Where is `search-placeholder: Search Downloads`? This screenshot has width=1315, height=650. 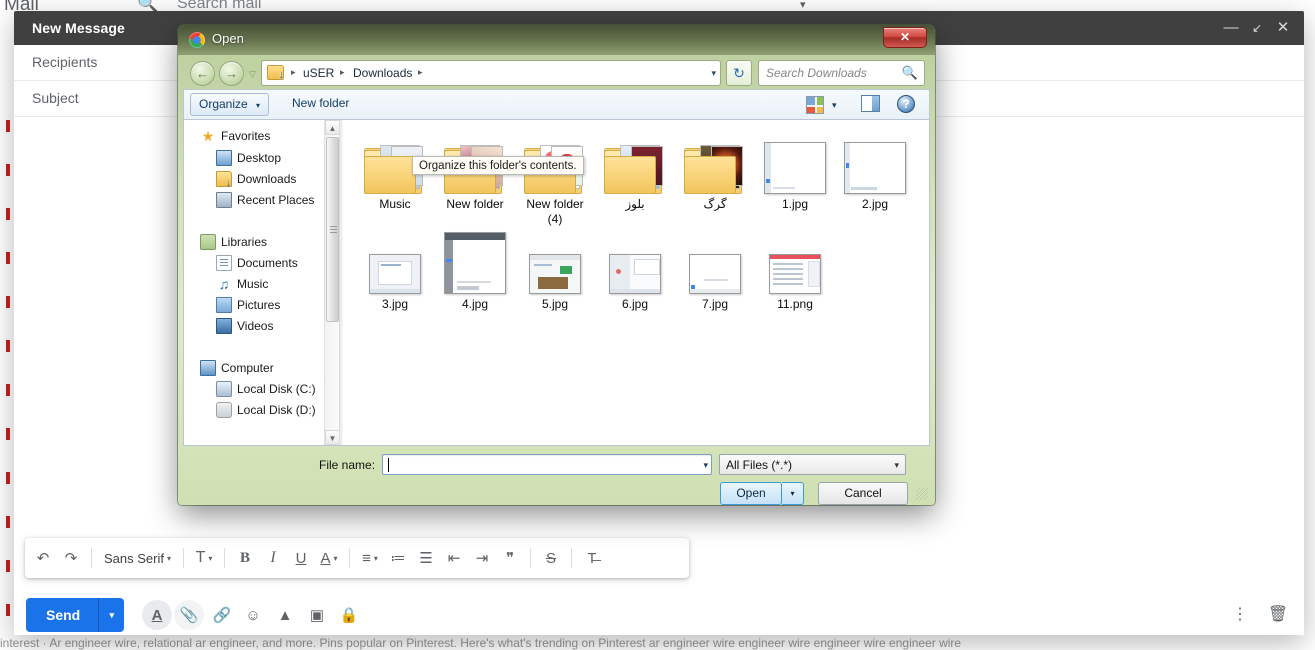
search-placeholder: Search Downloads is located at coordinates (816, 73).